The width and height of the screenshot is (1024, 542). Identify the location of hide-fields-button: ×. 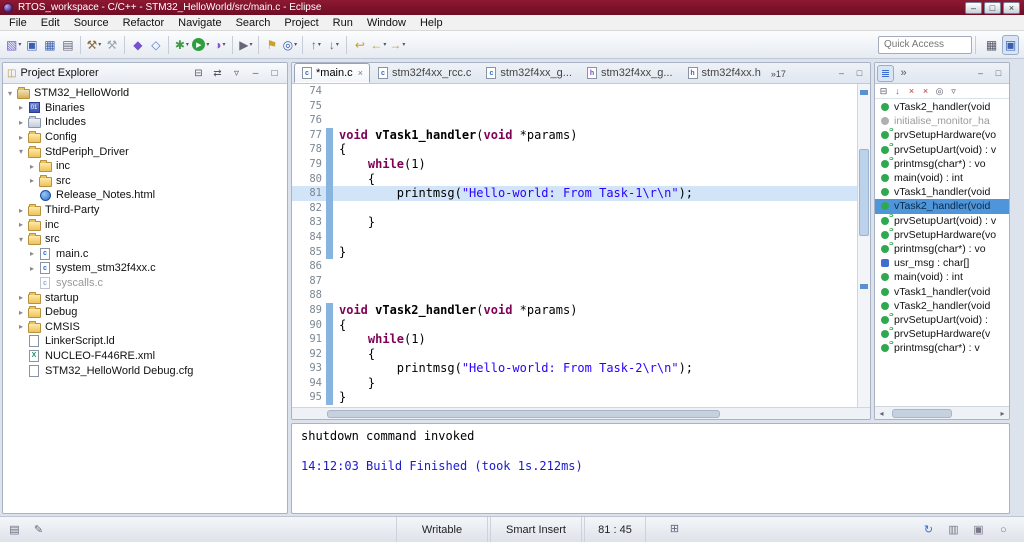
(911, 91).